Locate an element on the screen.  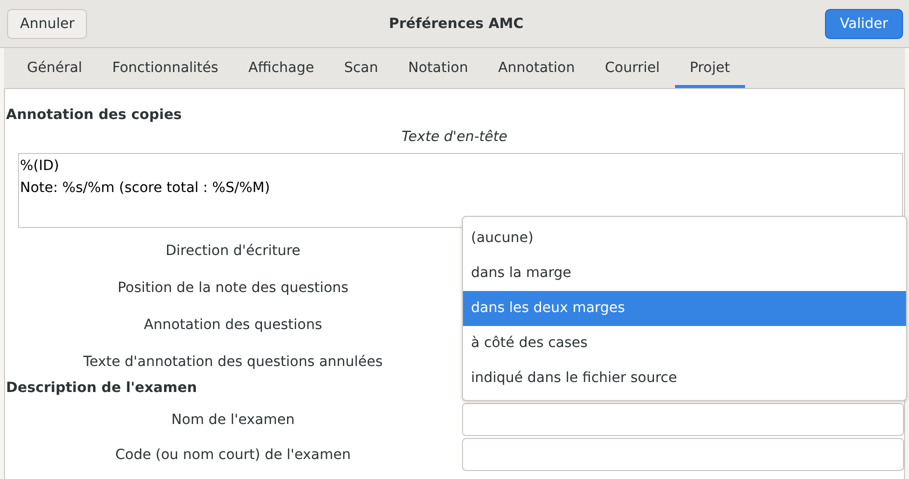
tab: Affichage is located at coordinates (281, 68).